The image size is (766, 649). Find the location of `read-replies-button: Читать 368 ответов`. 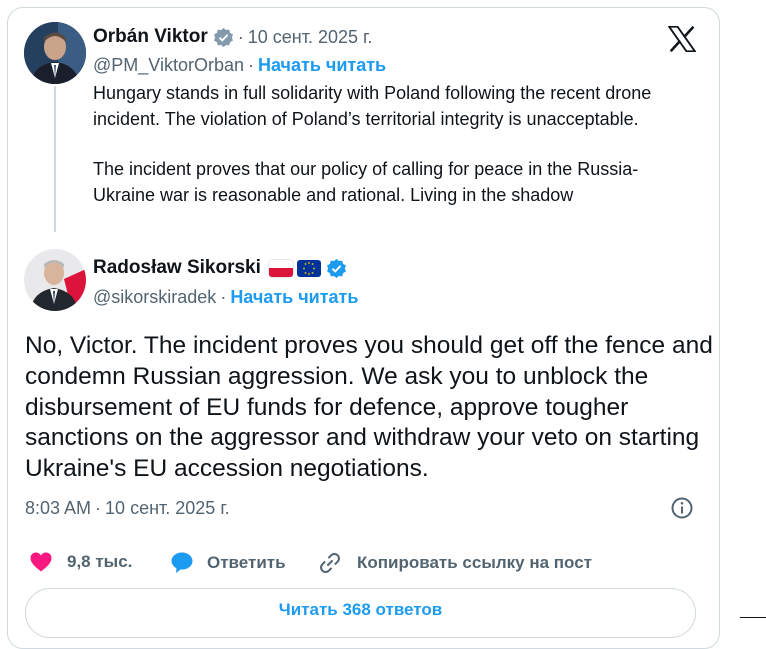

read-replies-button: Читать 368 ответов is located at coordinates (360, 613).